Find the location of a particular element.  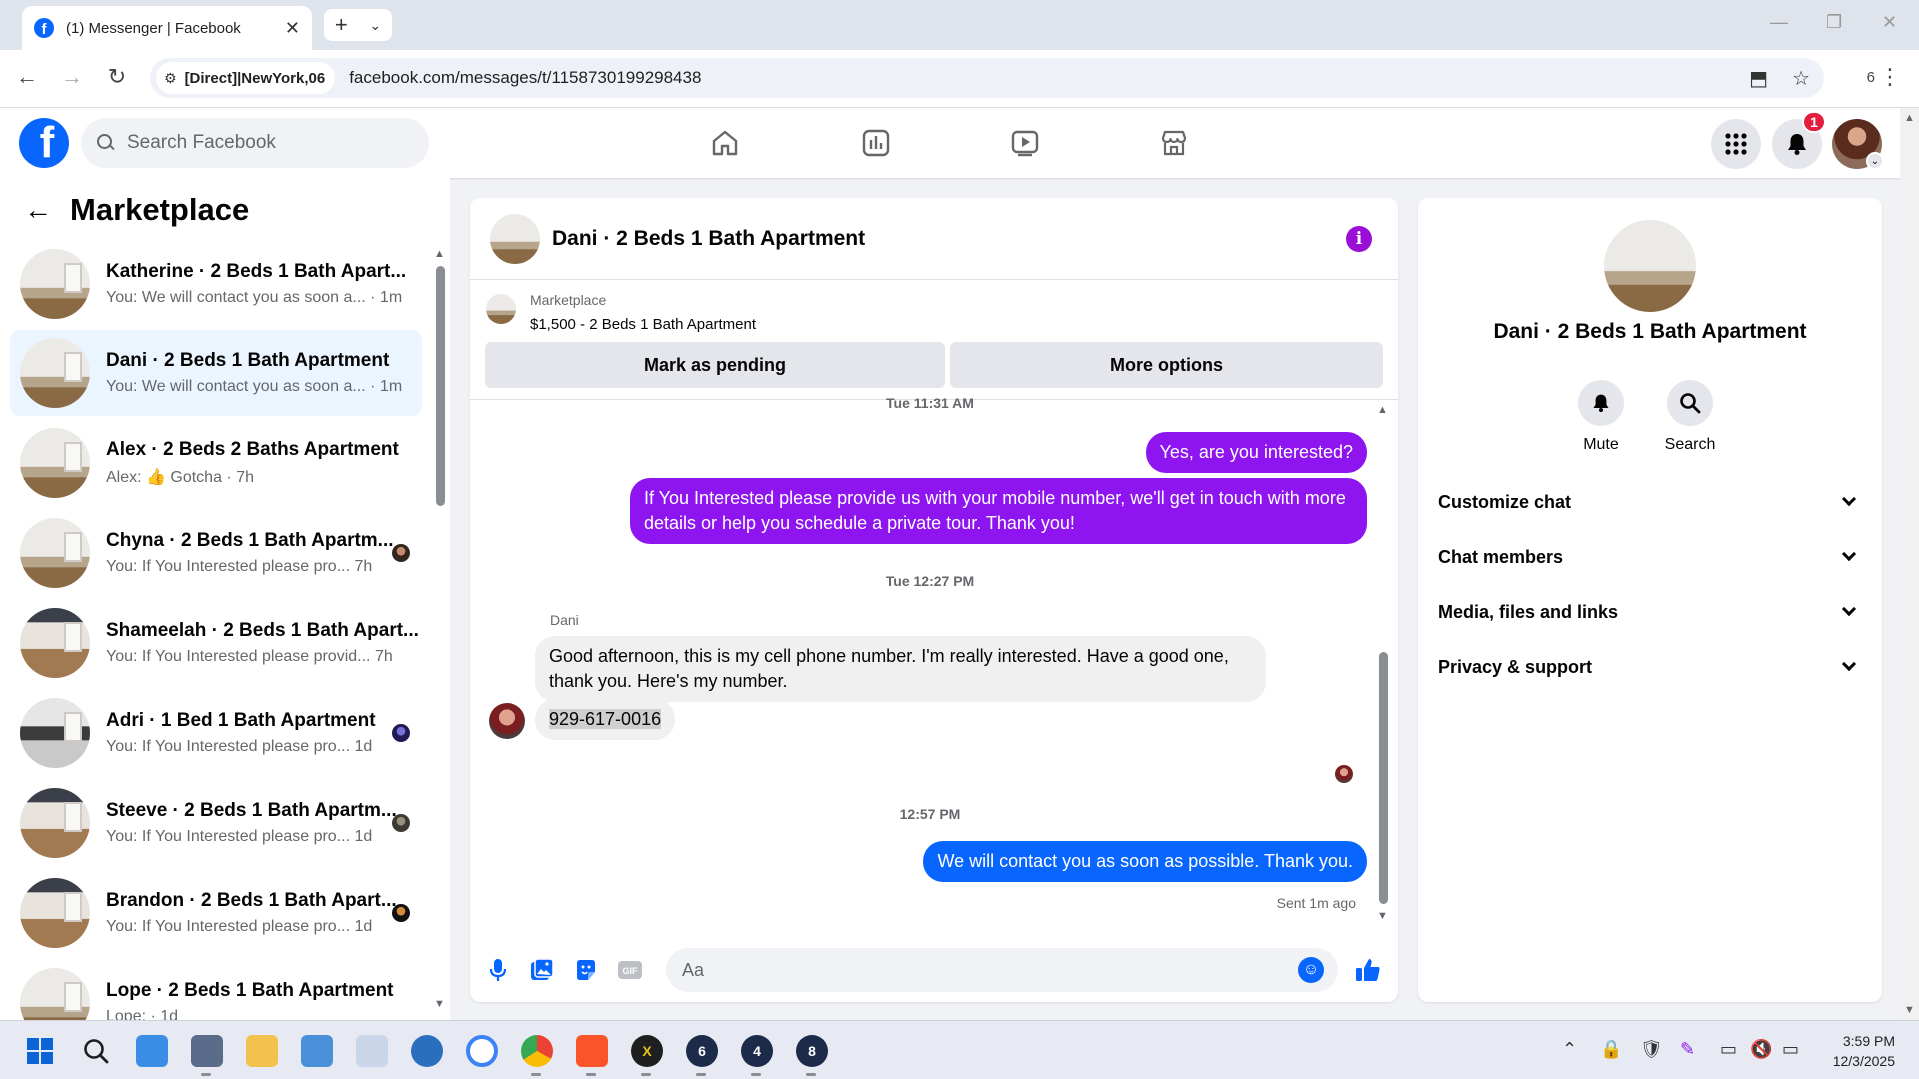

gif-icon: GIF is located at coordinates (630, 970).